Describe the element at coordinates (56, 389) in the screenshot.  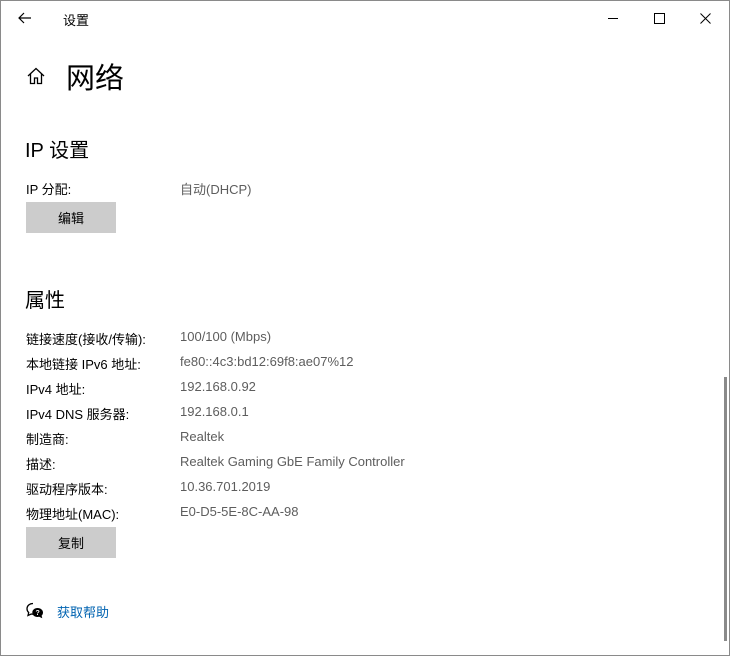
I see `ipv4-address-label: IPv4 地址:` at that location.